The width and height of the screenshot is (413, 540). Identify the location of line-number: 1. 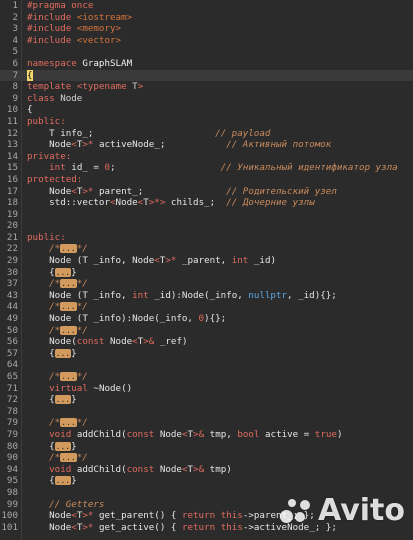
(15, 5).